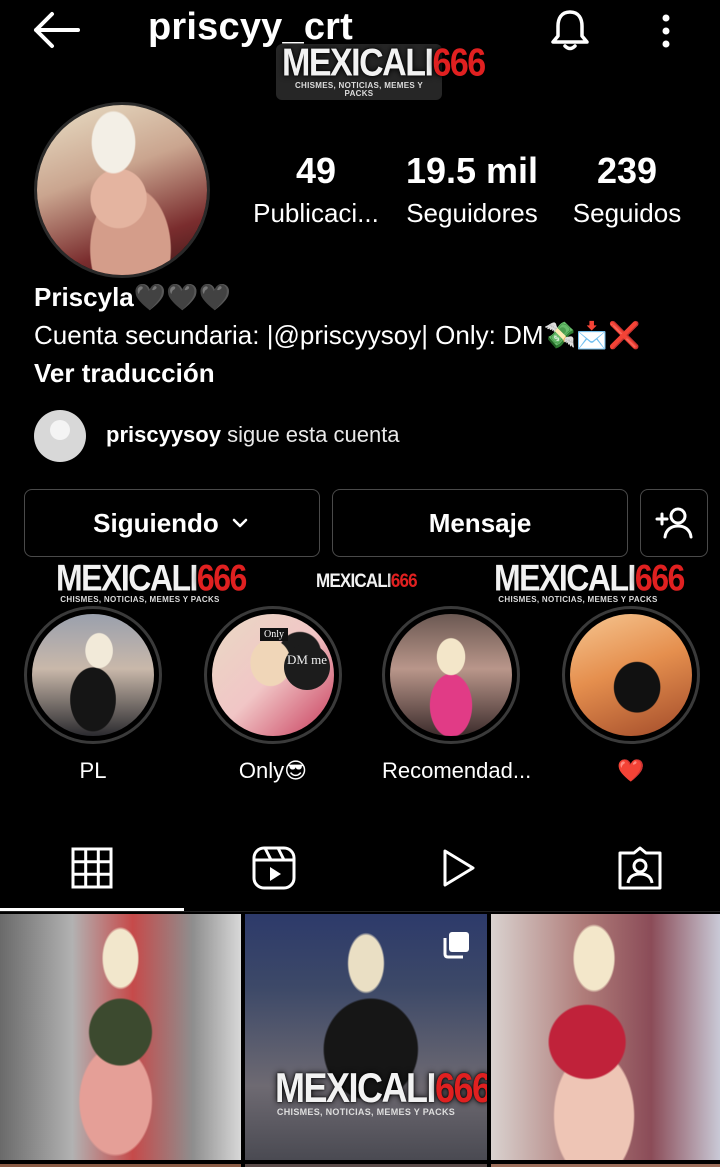 The image size is (720, 1167). I want to click on watermark-logo: MEXICALI666, so click(367, 580).